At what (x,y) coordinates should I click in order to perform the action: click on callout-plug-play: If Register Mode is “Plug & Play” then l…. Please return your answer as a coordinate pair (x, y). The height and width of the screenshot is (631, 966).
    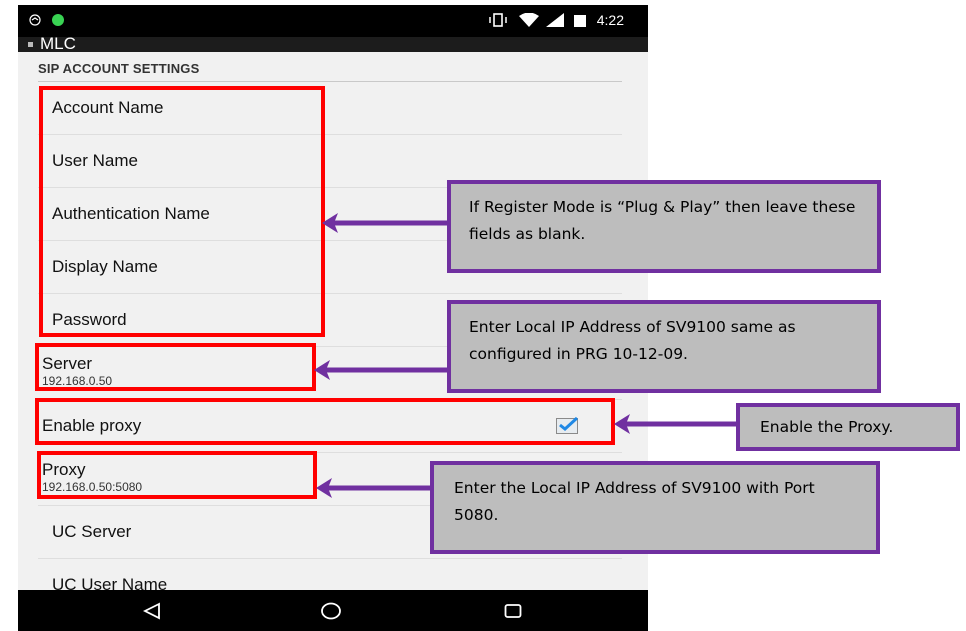
    Looking at the image, I should click on (664, 226).